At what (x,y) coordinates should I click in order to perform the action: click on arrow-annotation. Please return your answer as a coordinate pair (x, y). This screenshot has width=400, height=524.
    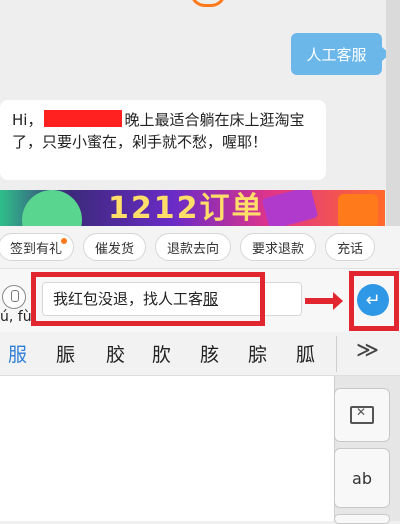
    Looking at the image, I should click on (324, 301).